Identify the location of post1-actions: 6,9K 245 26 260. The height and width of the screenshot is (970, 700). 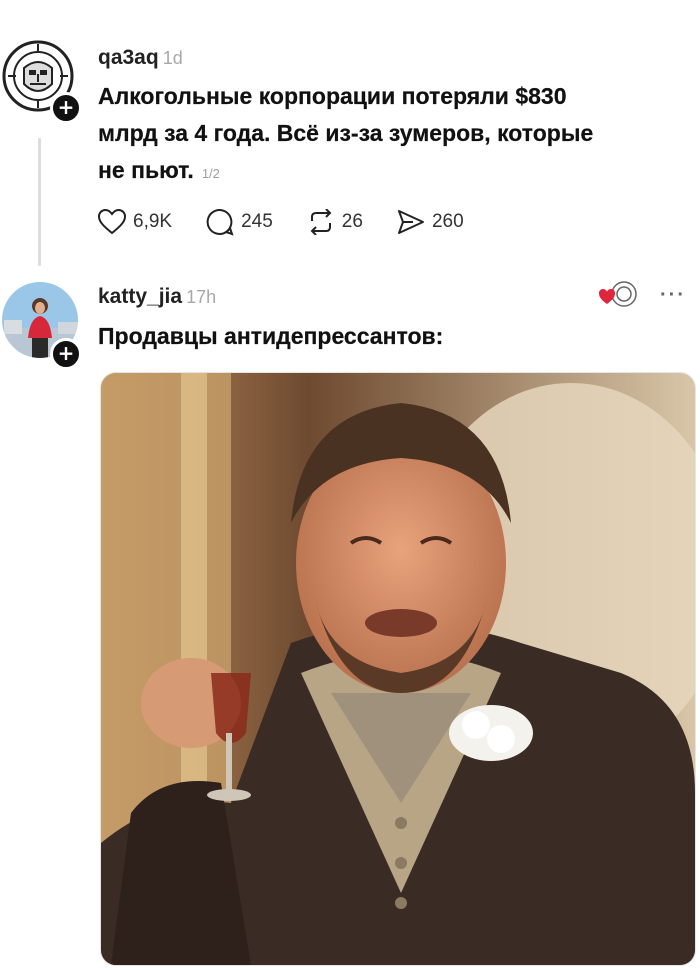
(298, 222).